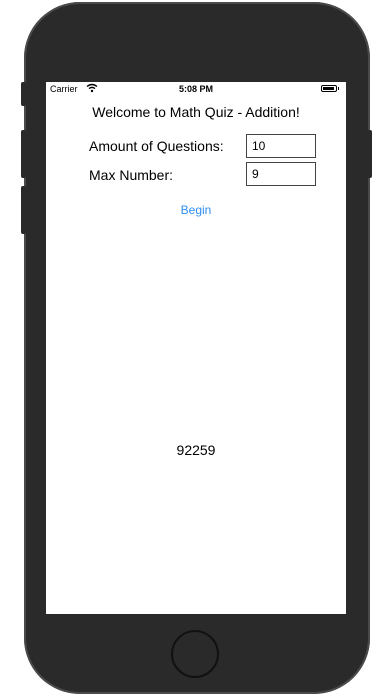 Image resolution: width=392 pixels, height=696 pixels. Describe the element at coordinates (195, 654) in the screenshot. I see `home-button` at that location.